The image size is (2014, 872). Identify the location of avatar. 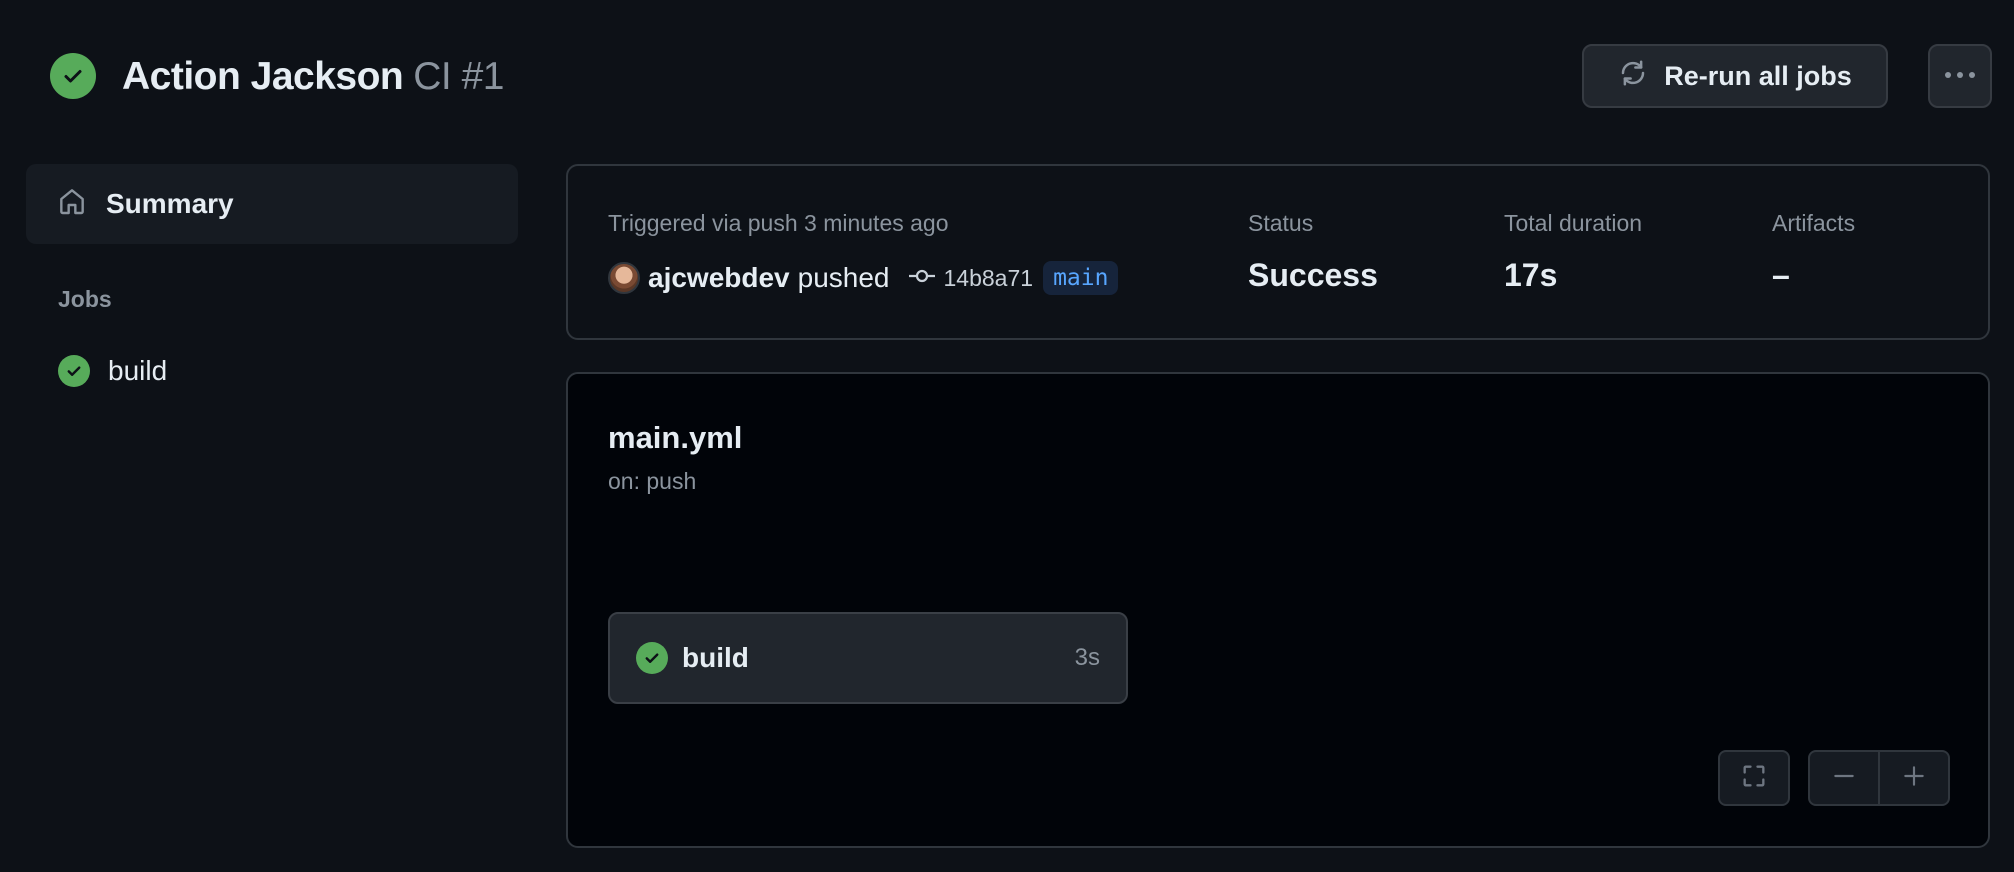
(624, 278).